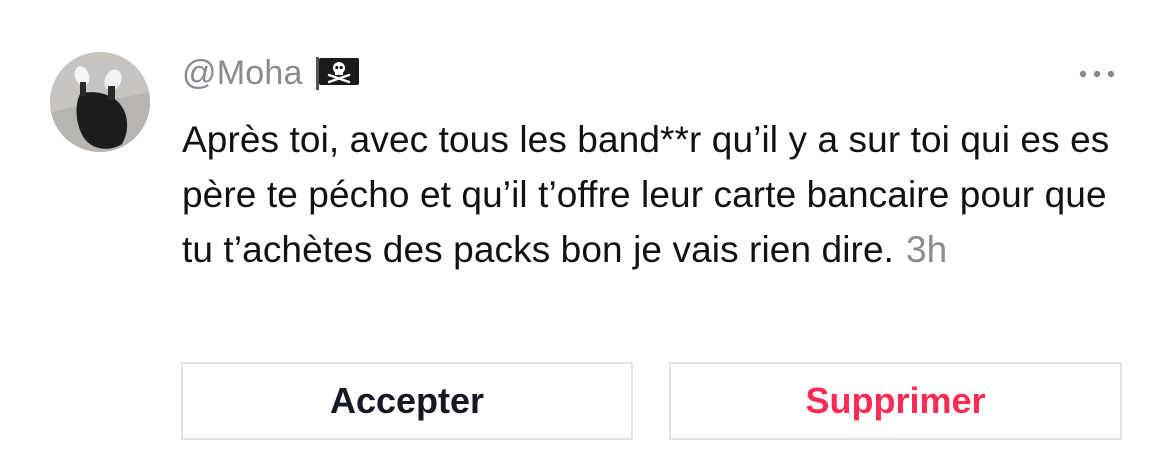 The width and height of the screenshot is (1170, 468). I want to click on delete-button: Supprimer, so click(895, 401).